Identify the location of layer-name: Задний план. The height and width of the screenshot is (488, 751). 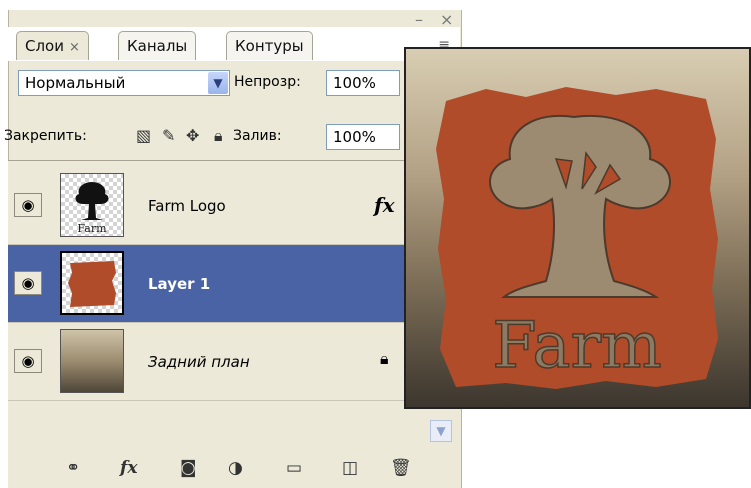
(199, 362).